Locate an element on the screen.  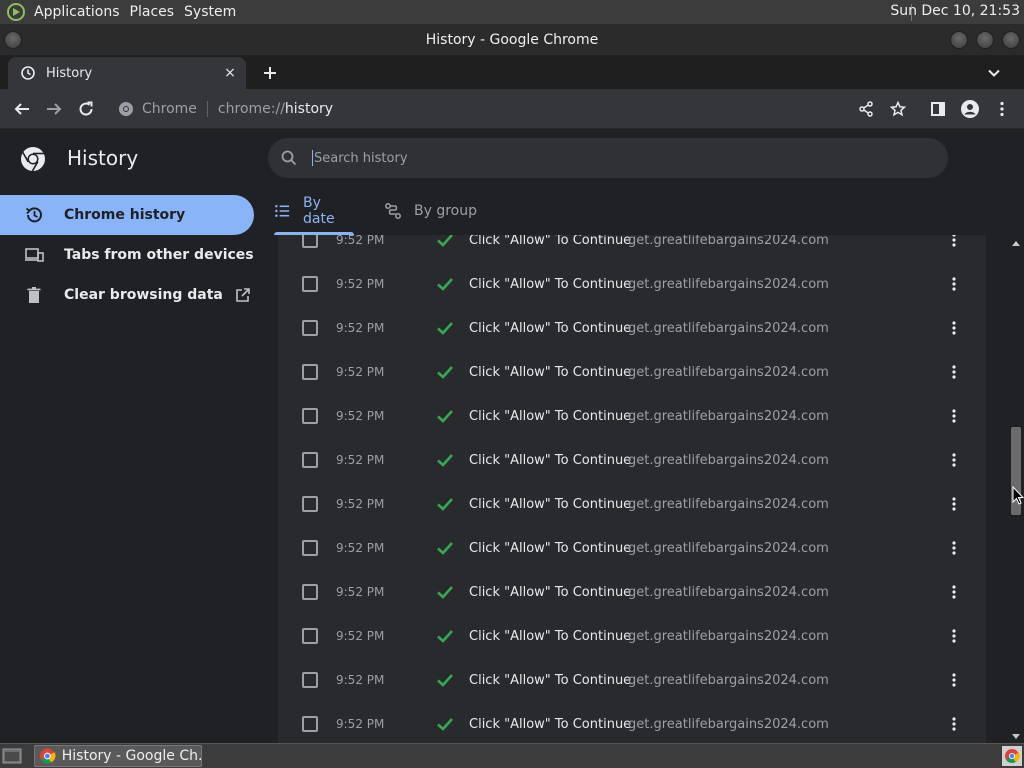
origin-label: Chrome is located at coordinates (169, 109).